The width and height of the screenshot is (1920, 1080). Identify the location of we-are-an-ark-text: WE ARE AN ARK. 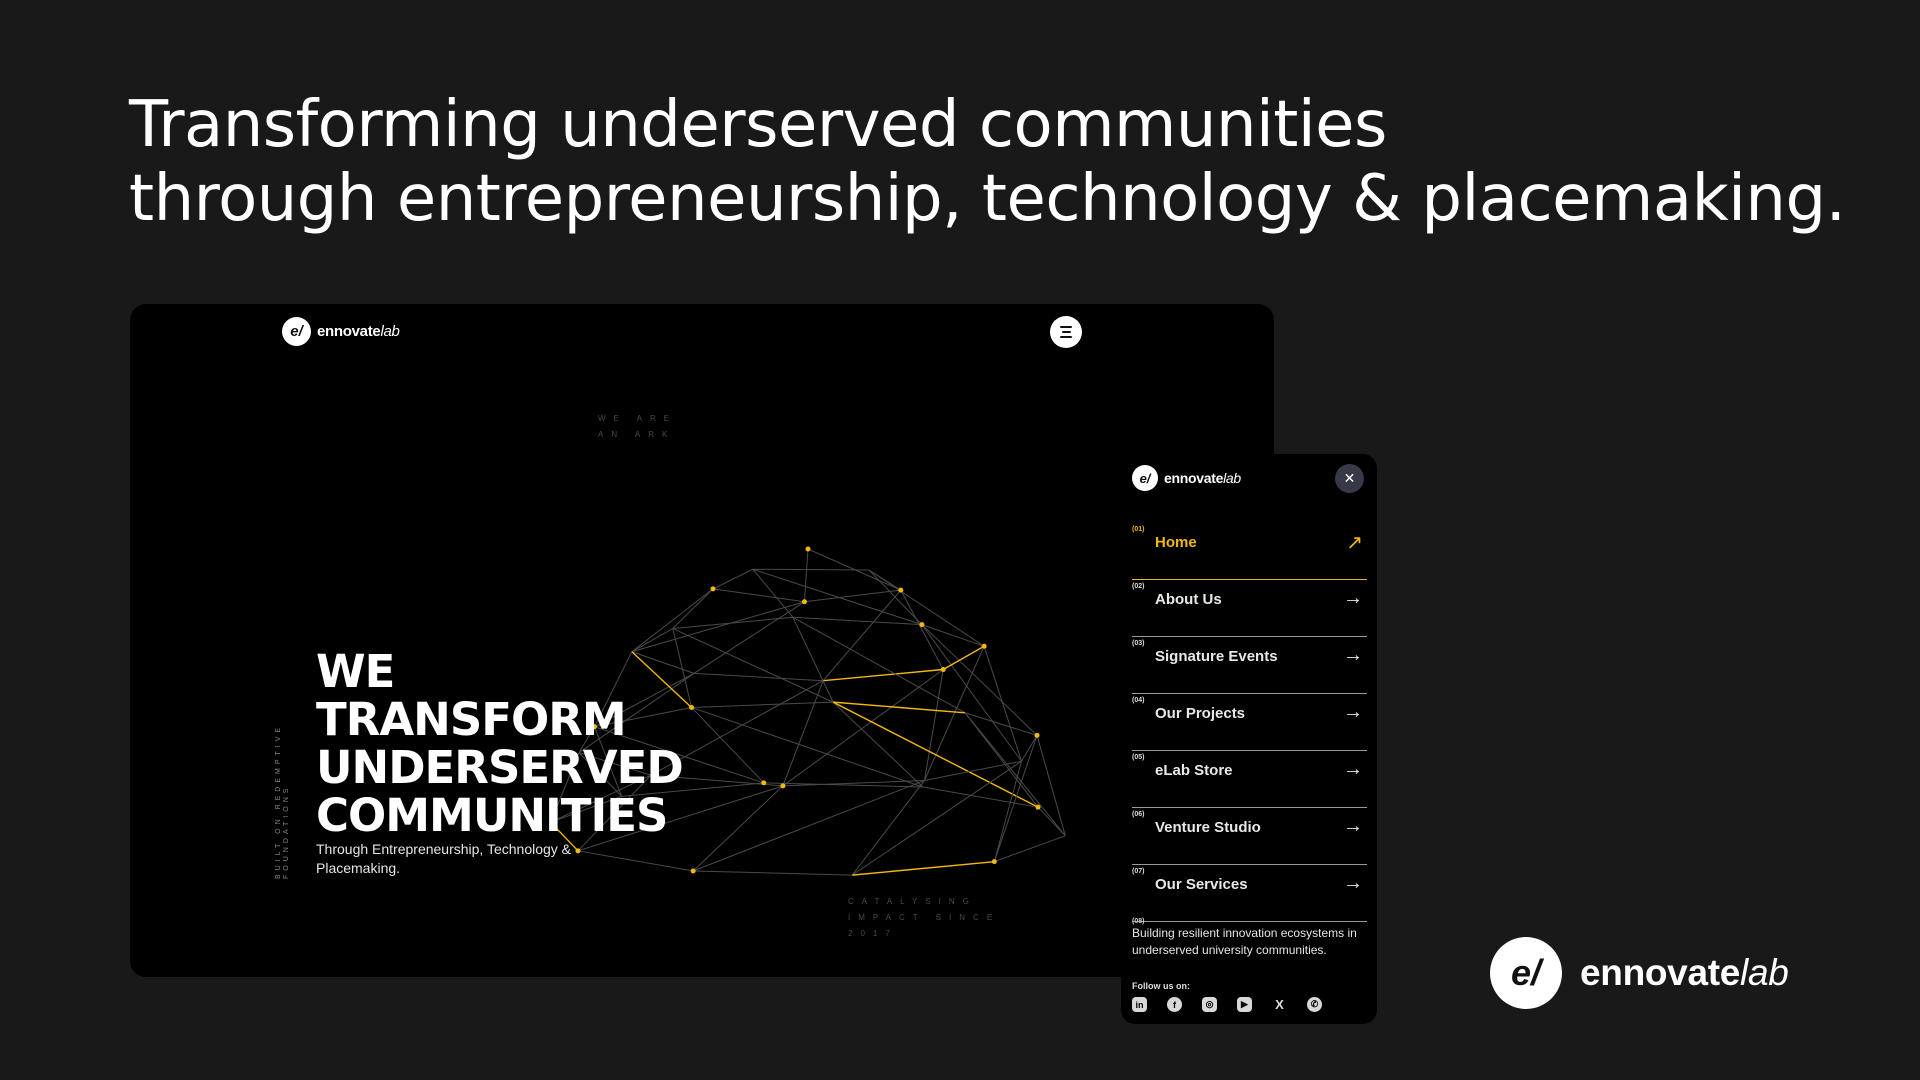
(638, 426).